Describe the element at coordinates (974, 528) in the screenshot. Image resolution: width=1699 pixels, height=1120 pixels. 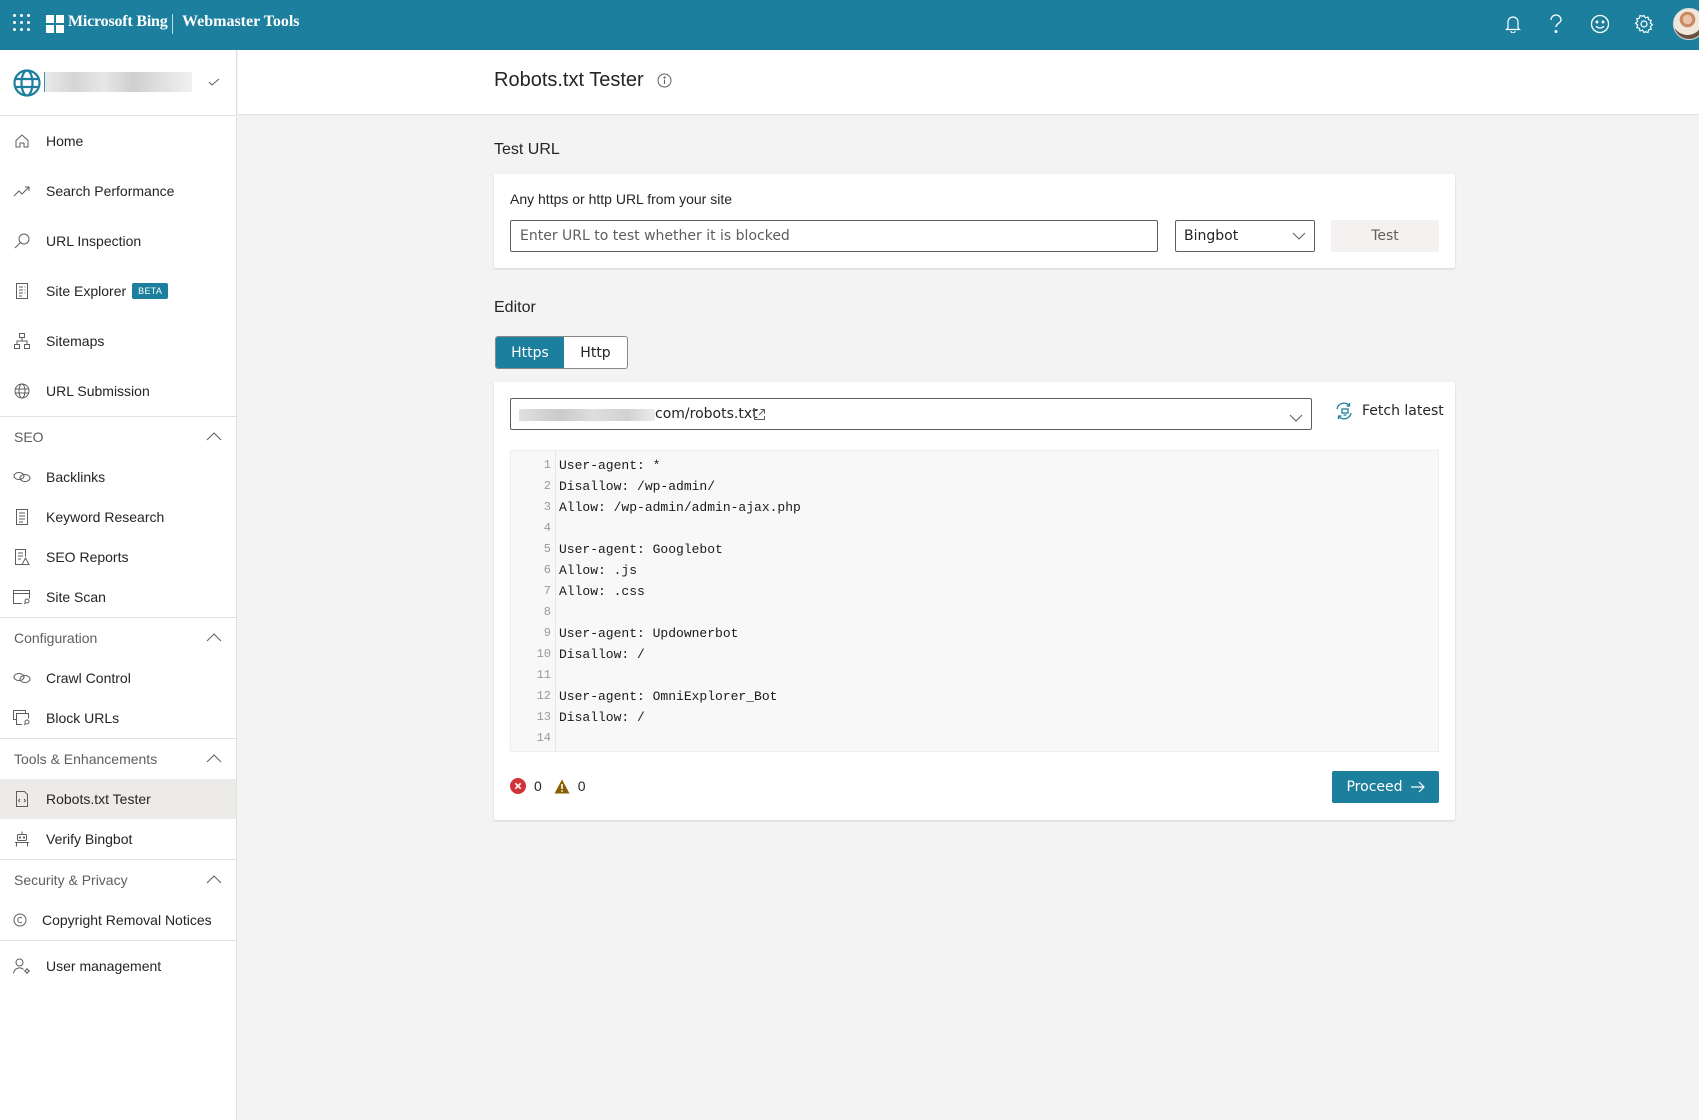
I see `code-line: 4` at that location.